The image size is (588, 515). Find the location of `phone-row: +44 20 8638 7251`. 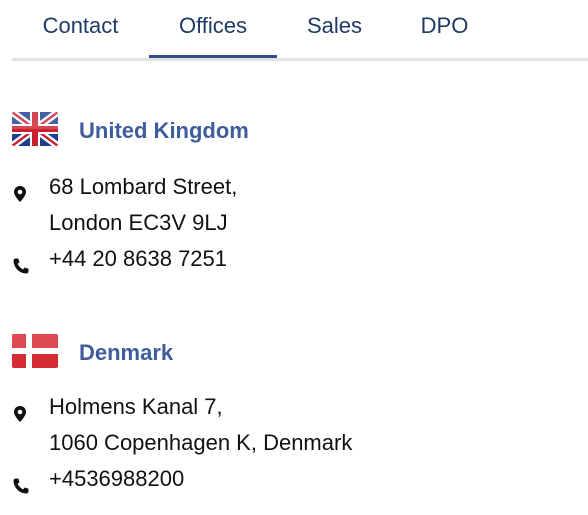

phone-row: +44 20 8638 7251 is located at coordinates (300, 259).